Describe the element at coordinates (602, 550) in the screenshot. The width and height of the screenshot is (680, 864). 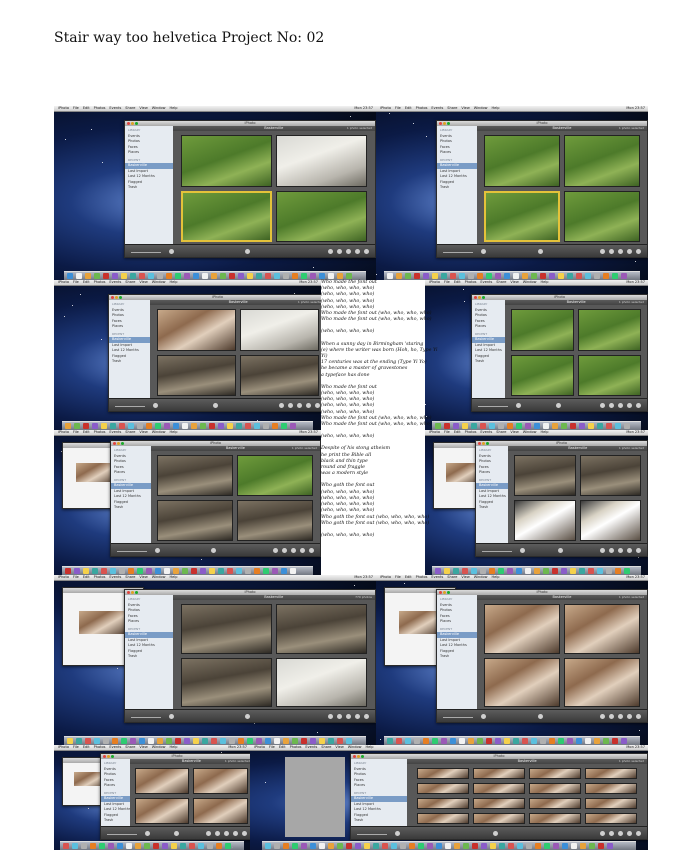
I see `info-button` at that location.